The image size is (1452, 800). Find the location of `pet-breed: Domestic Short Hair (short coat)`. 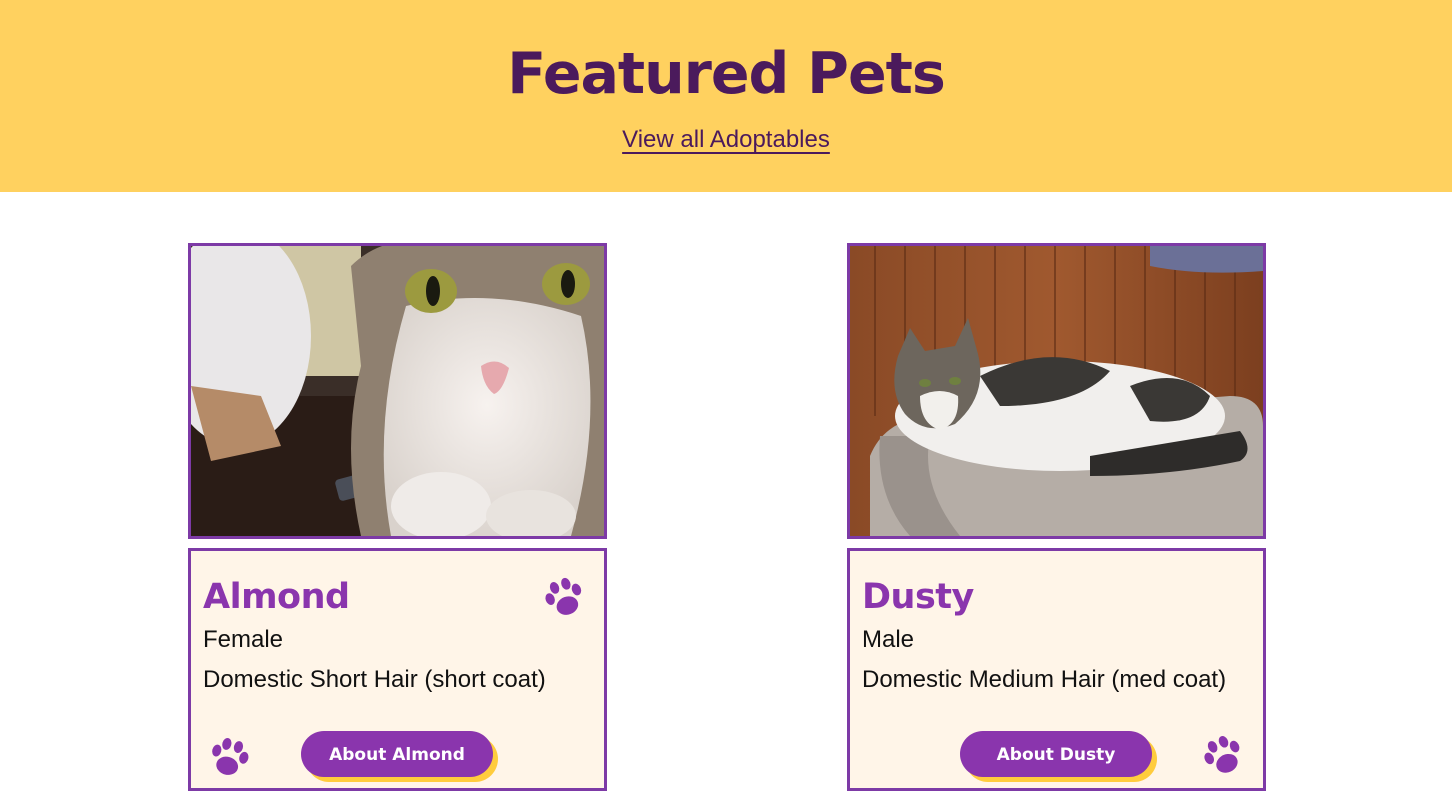

pet-breed: Domestic Short Hair (short coat) is located at coordinates (374, 679).